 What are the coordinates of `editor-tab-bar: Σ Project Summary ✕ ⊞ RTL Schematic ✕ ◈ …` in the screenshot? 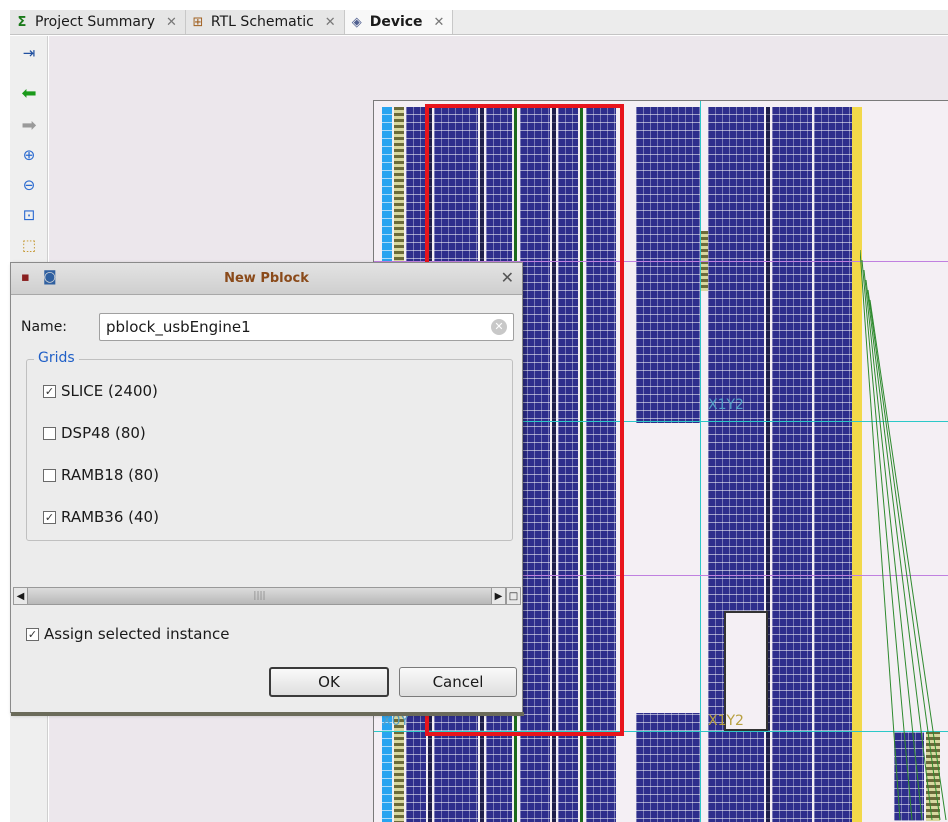 It's located at (479, 22).